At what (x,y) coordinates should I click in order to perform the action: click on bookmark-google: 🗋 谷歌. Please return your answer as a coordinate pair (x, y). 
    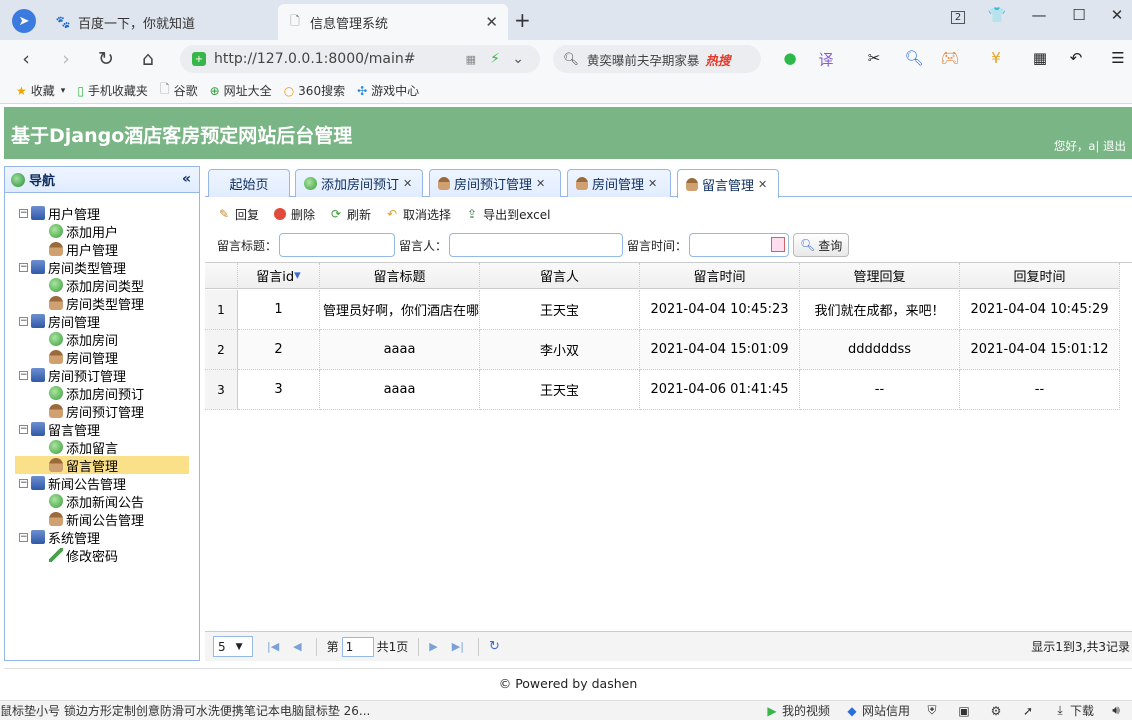
    Looking at the image, I should click on (179, 90).